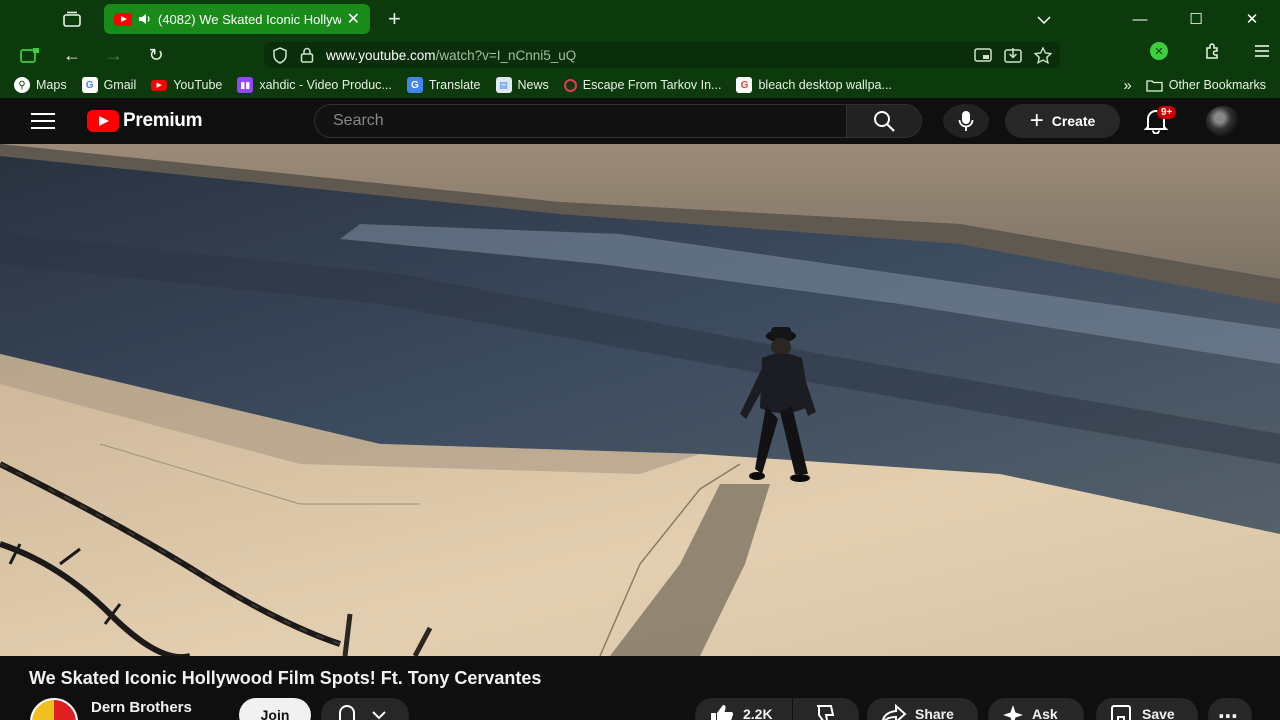  I want to click on bookmark-label: YouTube, so click(198, 85).